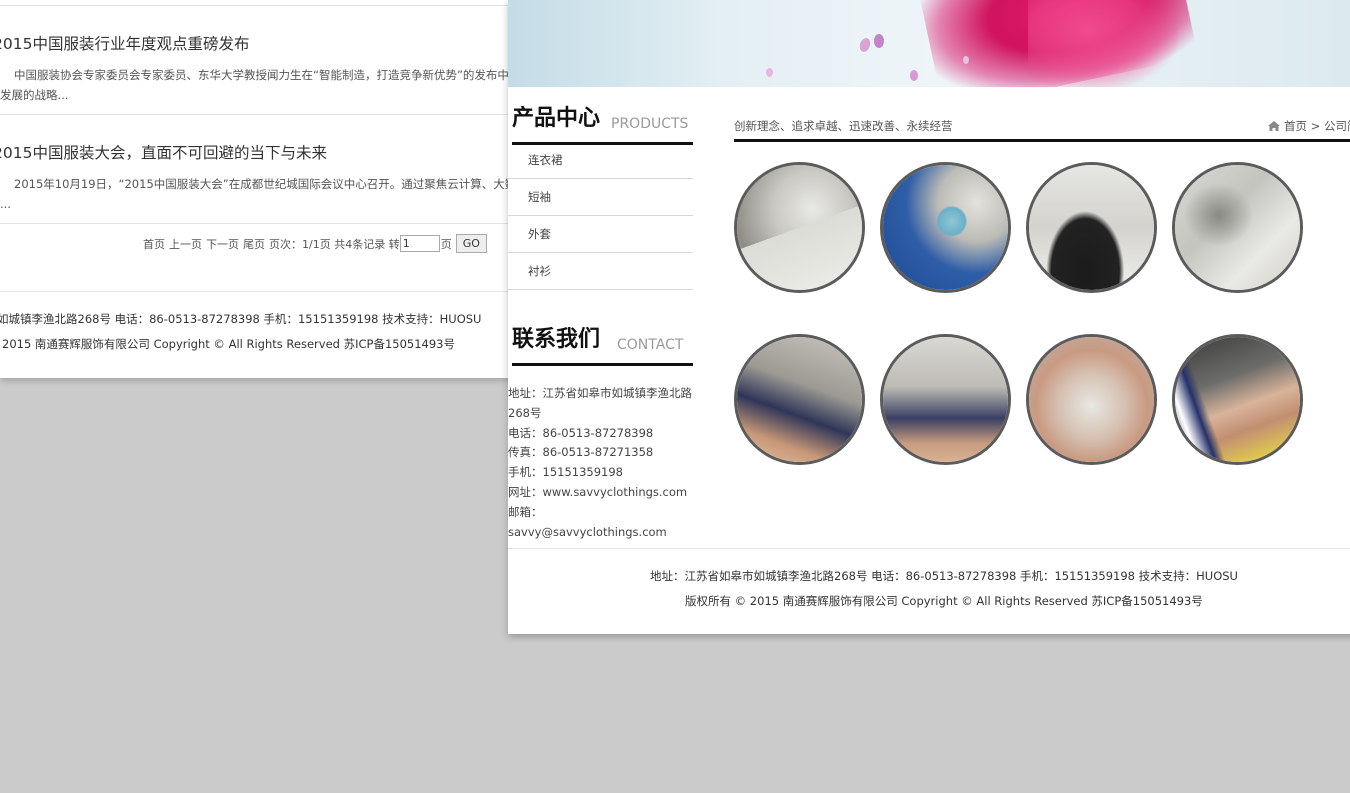 This screenshot has width=1350, height=793. I want to click on news-title: 2015中国服装大会，直面不可回避的当下与未来, so click(163, 152).